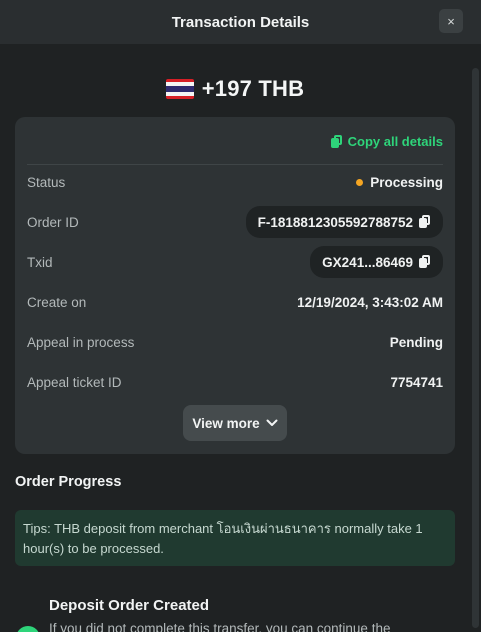 This screenshot has height=632, width=481. I want to click on status-dot-icon, so click(360, 182).